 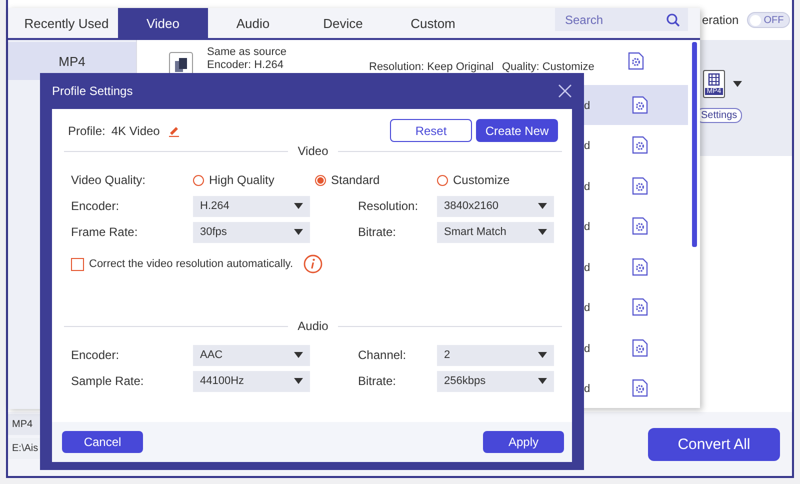 I want to click on field-label: Resolution:, so click(x=389, y=206).